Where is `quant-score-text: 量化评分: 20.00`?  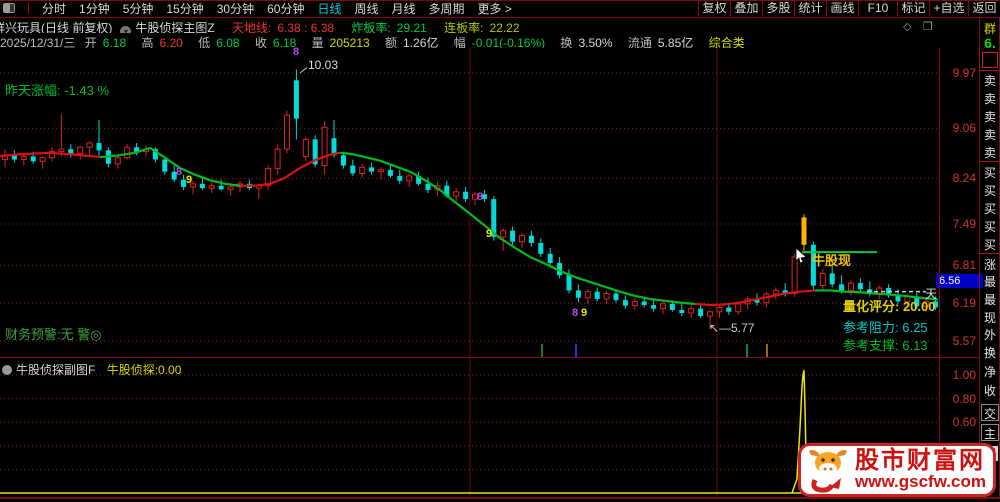
quant-score-text: 量化评分: 20.00 is located at coordinates (889, 306).